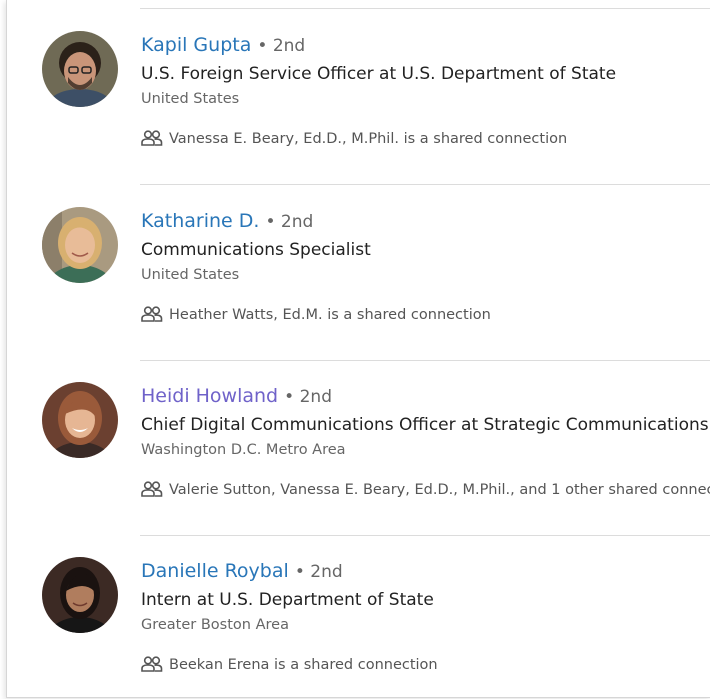 This screenshot has height=699, width=710. Describe the element at coordinates (215, 571) in the screenshot. I see `profile-name-link: Danielle Roybal` at that location.